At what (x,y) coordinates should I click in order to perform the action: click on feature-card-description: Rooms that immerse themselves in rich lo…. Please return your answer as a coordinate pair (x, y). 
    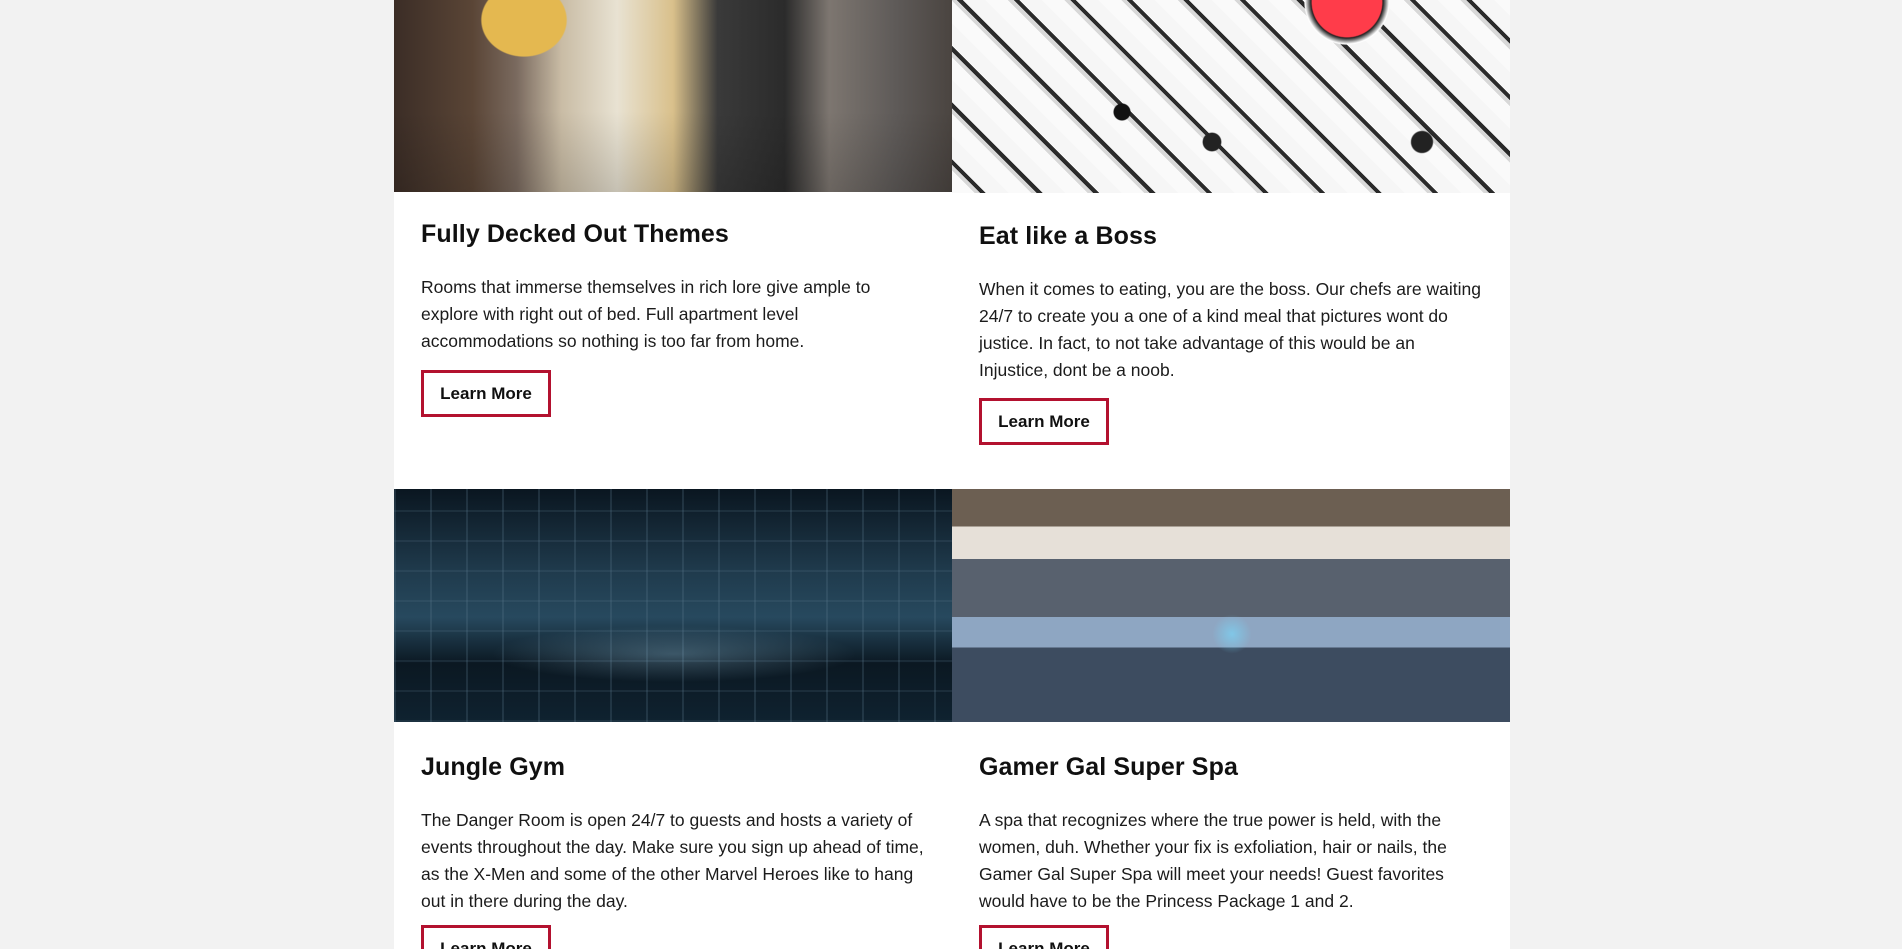
    Looking at the image, I should click on (646, 314).